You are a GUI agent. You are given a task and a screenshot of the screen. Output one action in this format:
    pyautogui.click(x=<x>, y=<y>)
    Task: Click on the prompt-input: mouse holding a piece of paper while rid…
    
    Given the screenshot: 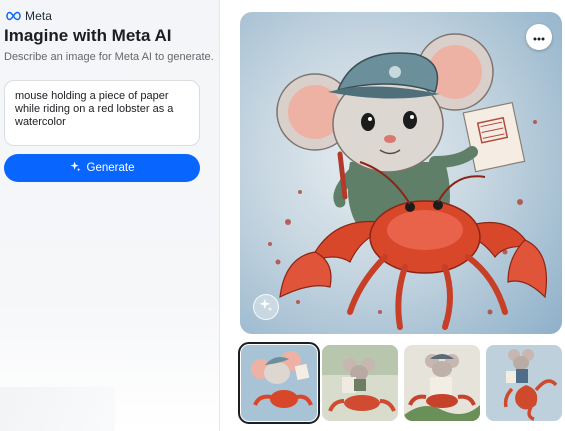 What is the action you would take?
    pyautogui.click(x=102, y=113)
    